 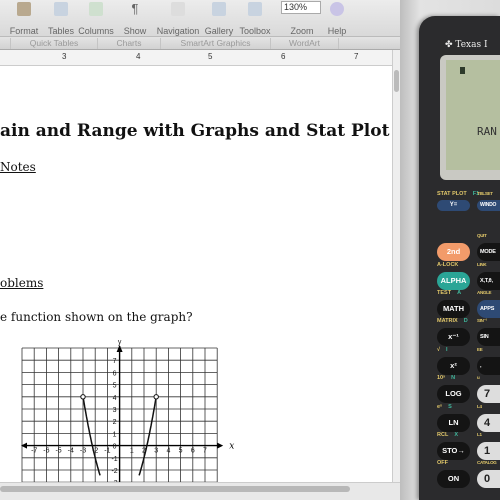 I want to click on key-2nd-function: QUIT, so click(x=482, y=235).